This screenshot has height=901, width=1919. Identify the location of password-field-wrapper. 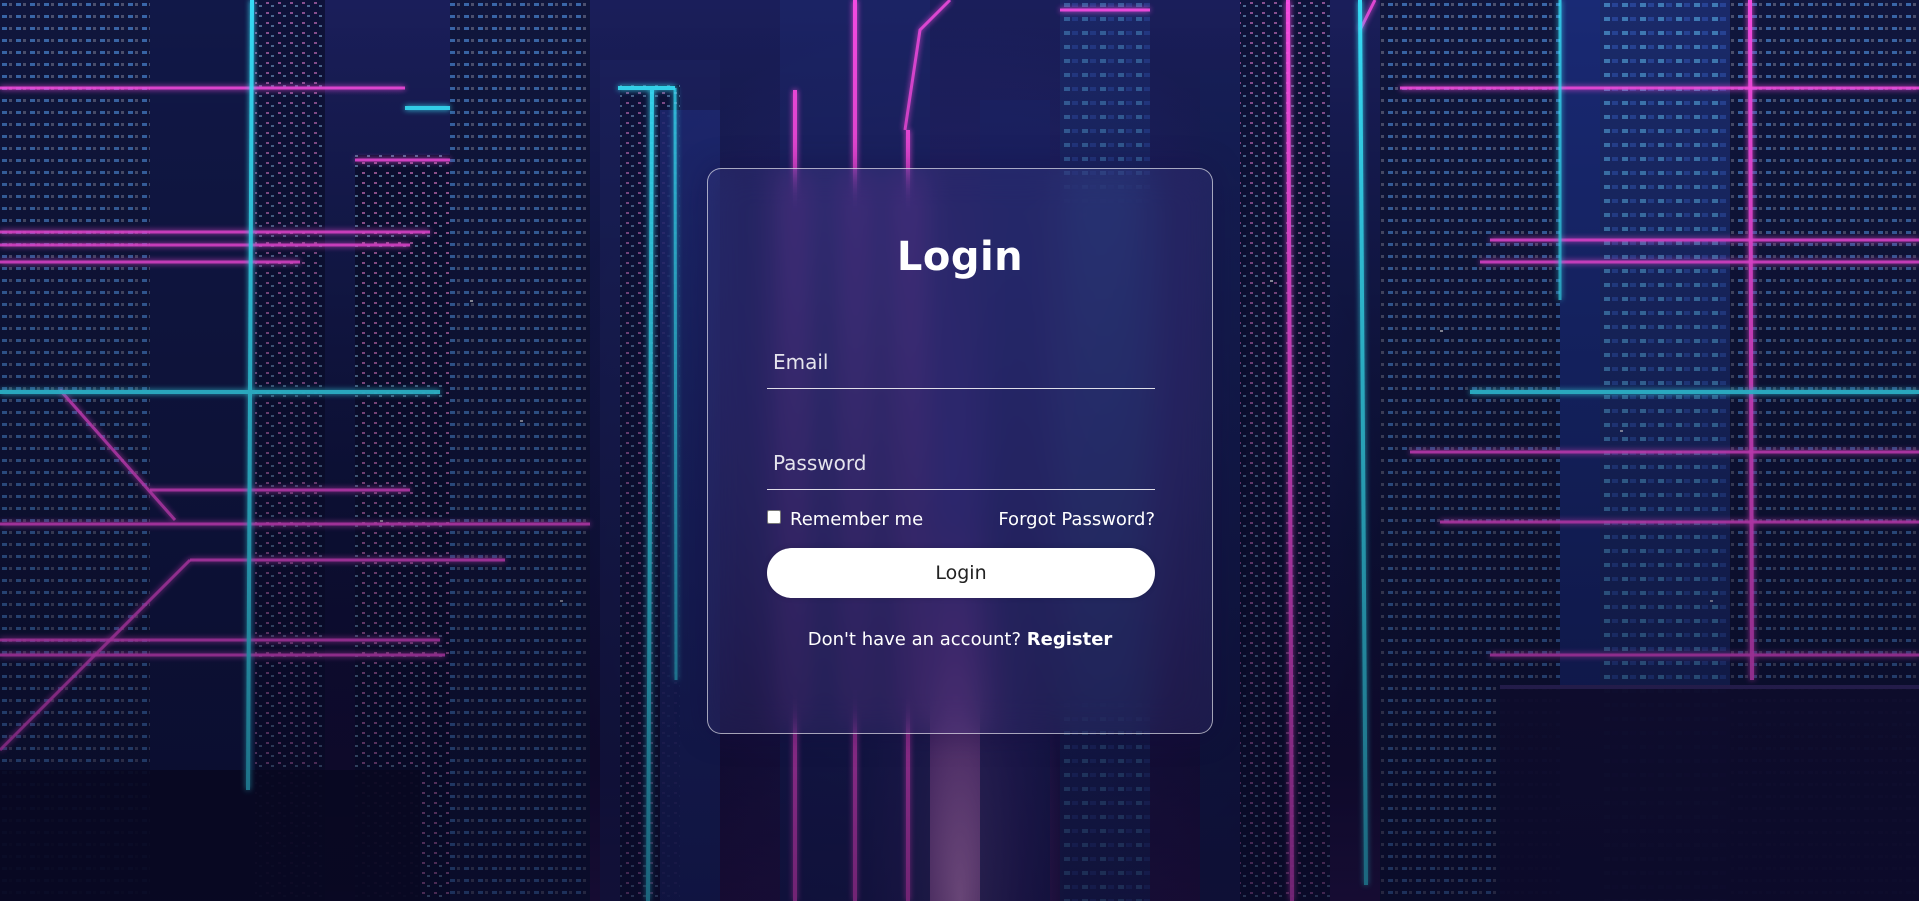
(961, 463).